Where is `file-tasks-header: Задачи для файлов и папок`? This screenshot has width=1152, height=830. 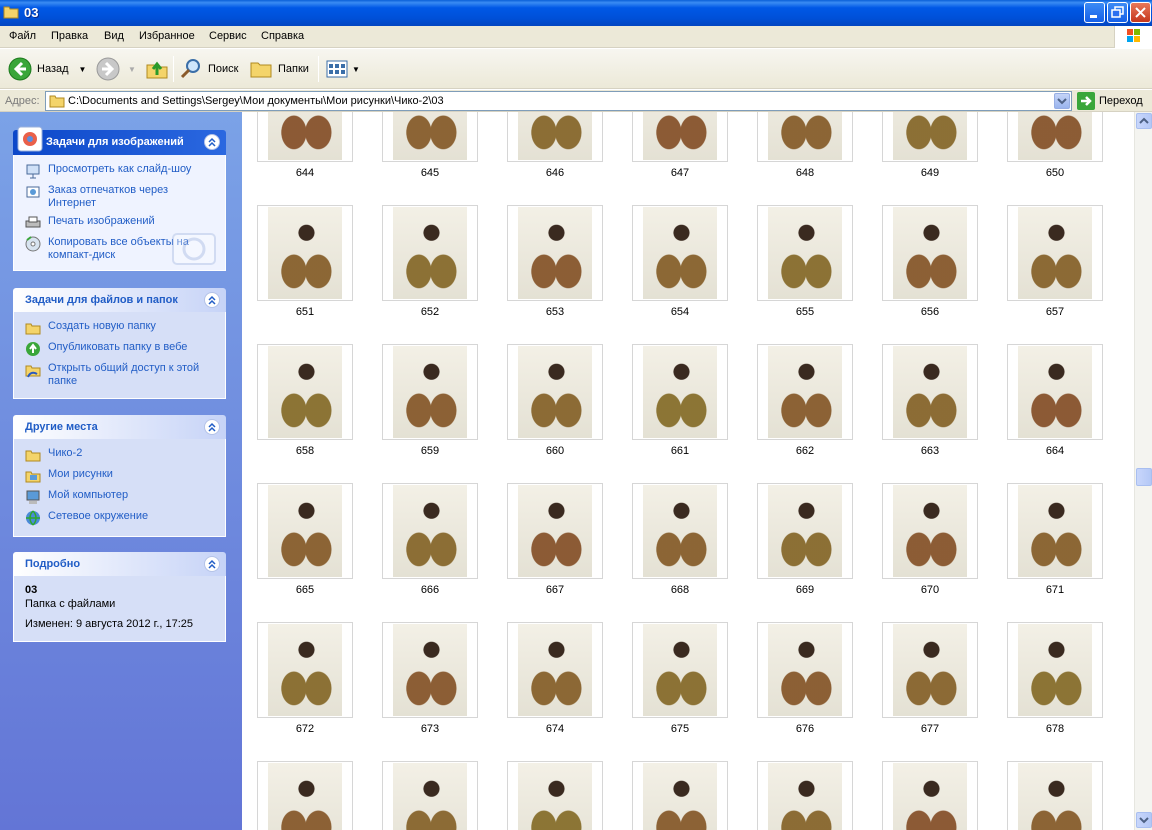 file-tasks-header: Задачи для файлов и папок is located at coordinates (119, 300).